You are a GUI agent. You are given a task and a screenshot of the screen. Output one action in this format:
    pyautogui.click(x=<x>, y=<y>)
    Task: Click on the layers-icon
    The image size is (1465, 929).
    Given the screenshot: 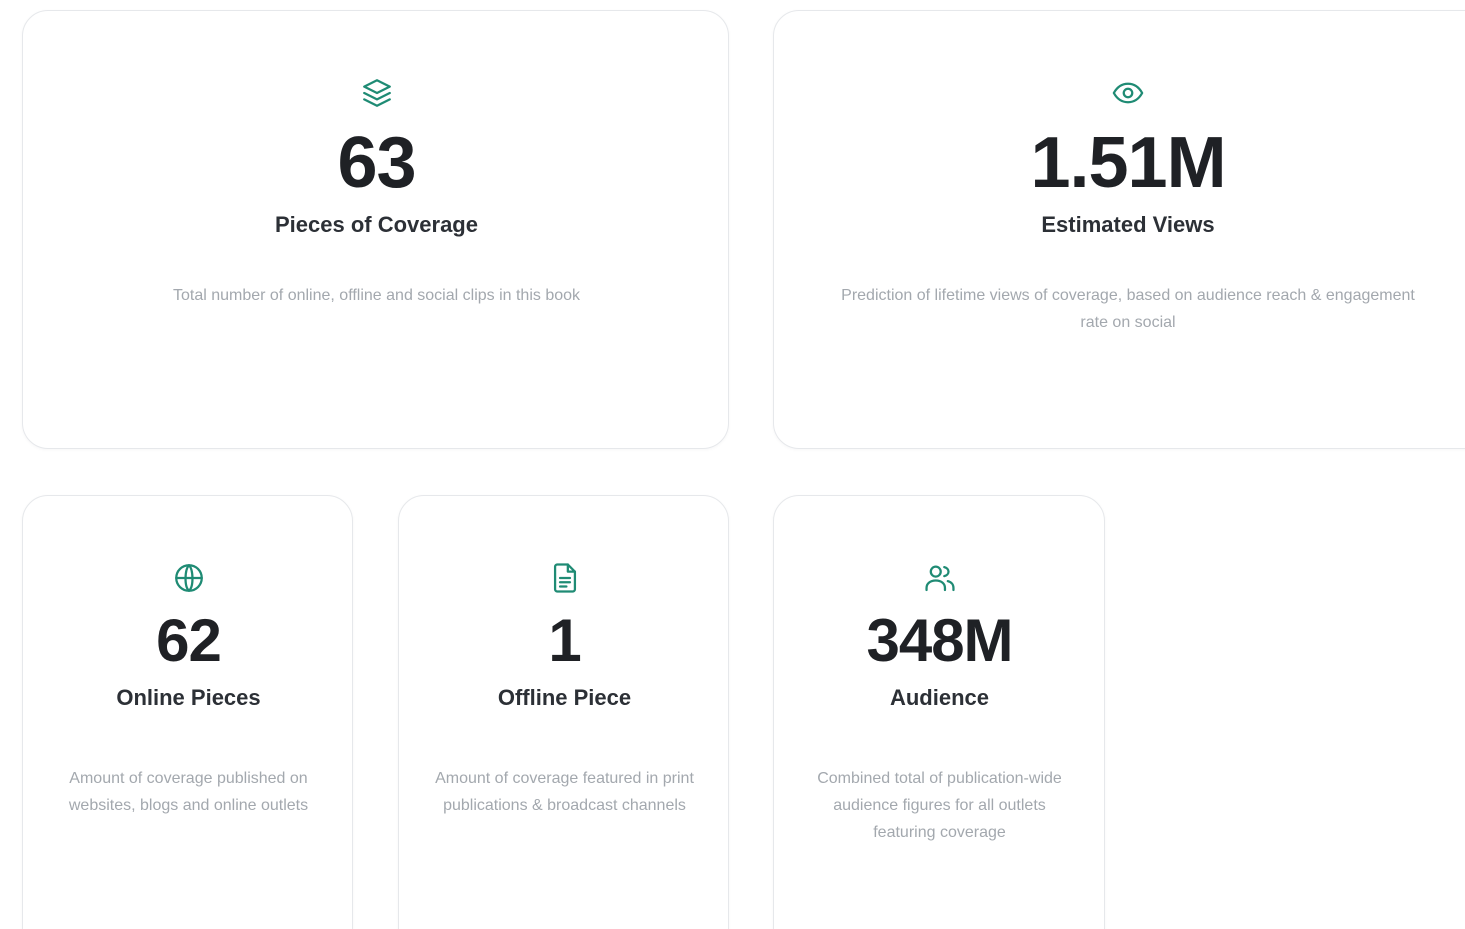 What is the action you would take?
    pyautogui.click(x=377, y=93)
    